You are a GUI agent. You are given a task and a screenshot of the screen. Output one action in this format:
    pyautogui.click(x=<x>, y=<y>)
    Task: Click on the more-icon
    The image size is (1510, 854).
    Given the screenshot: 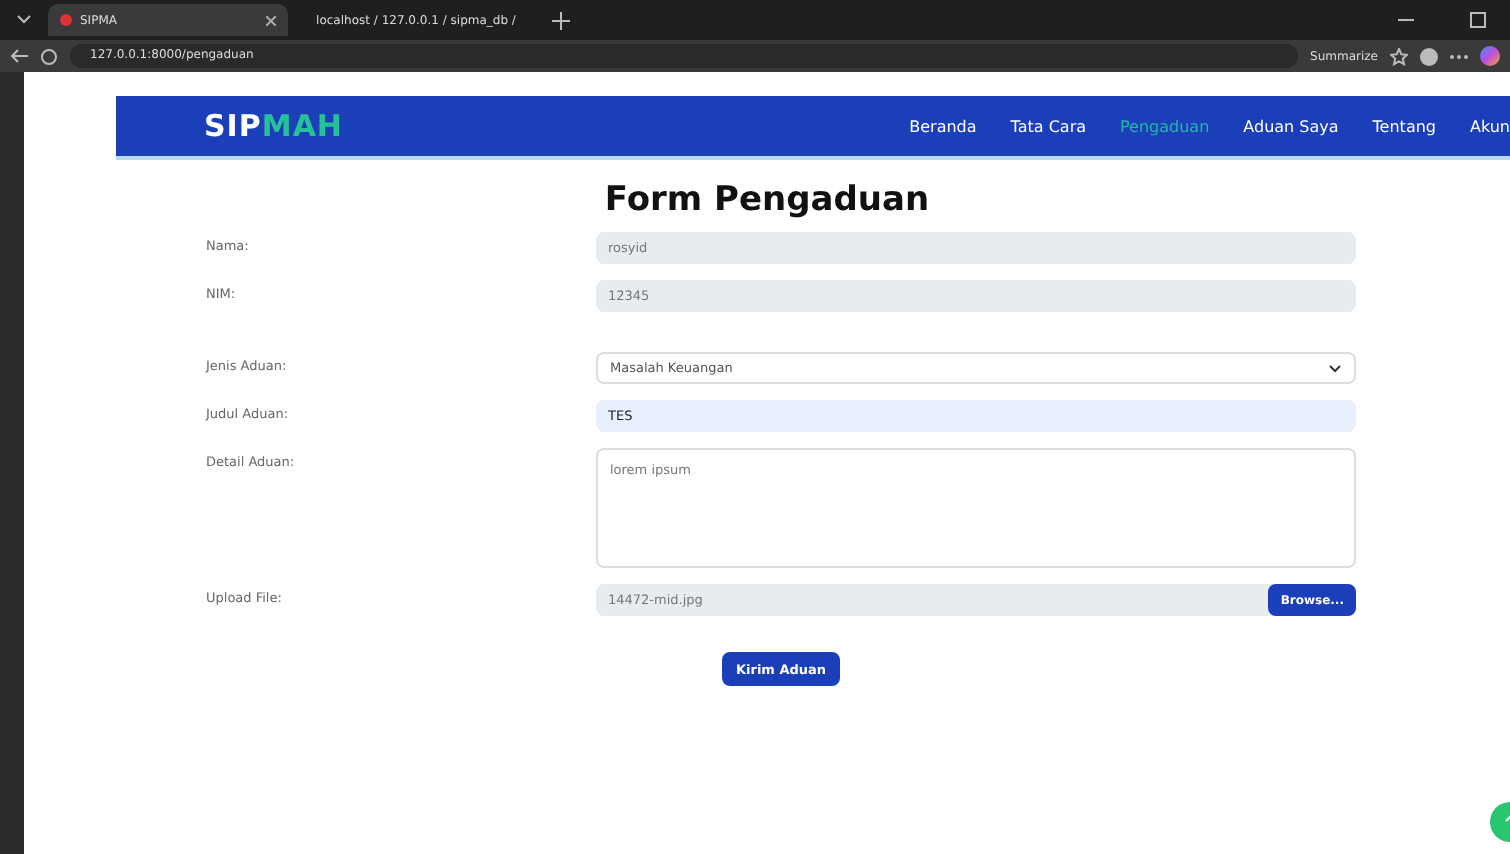 What is the action you would take?
    pyautogui.click(x=1459, y=56)
    